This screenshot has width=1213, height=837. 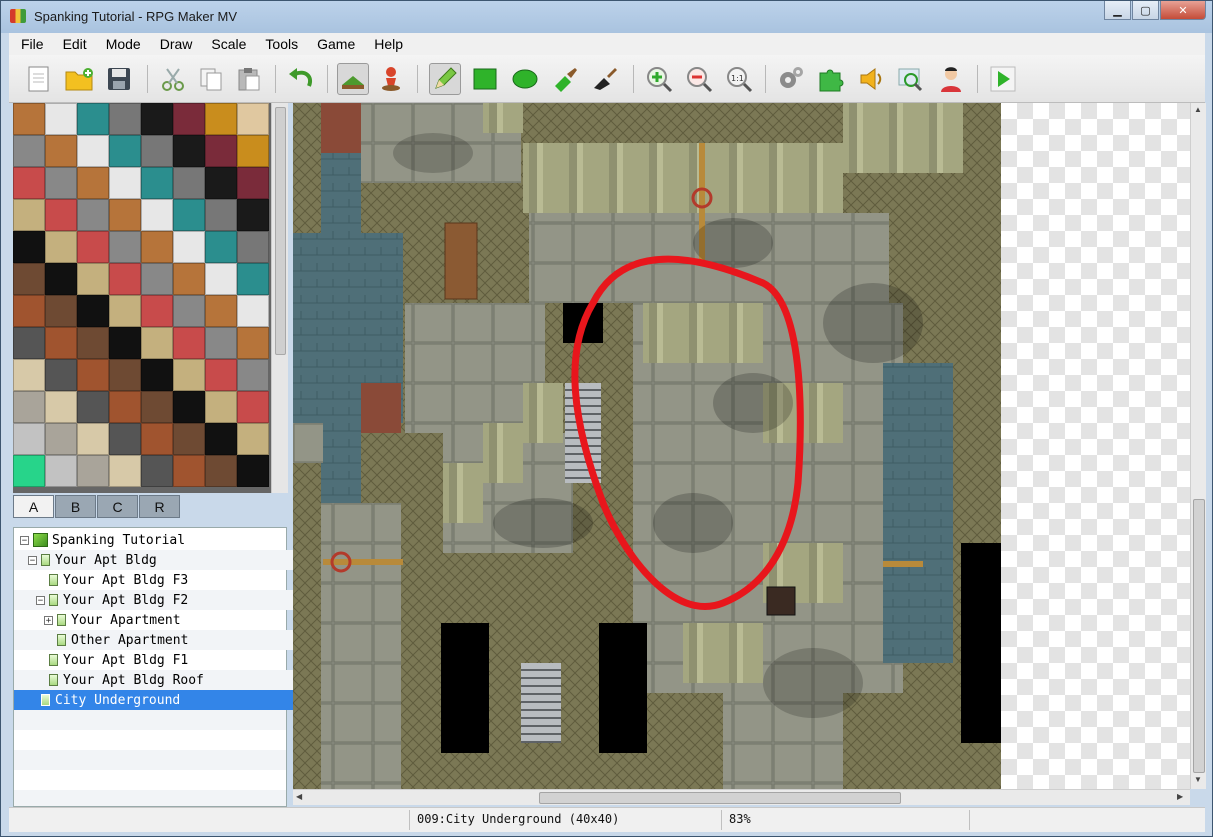 I want to click on scroll-left-icon: ◀, so click(x=299, y=796).